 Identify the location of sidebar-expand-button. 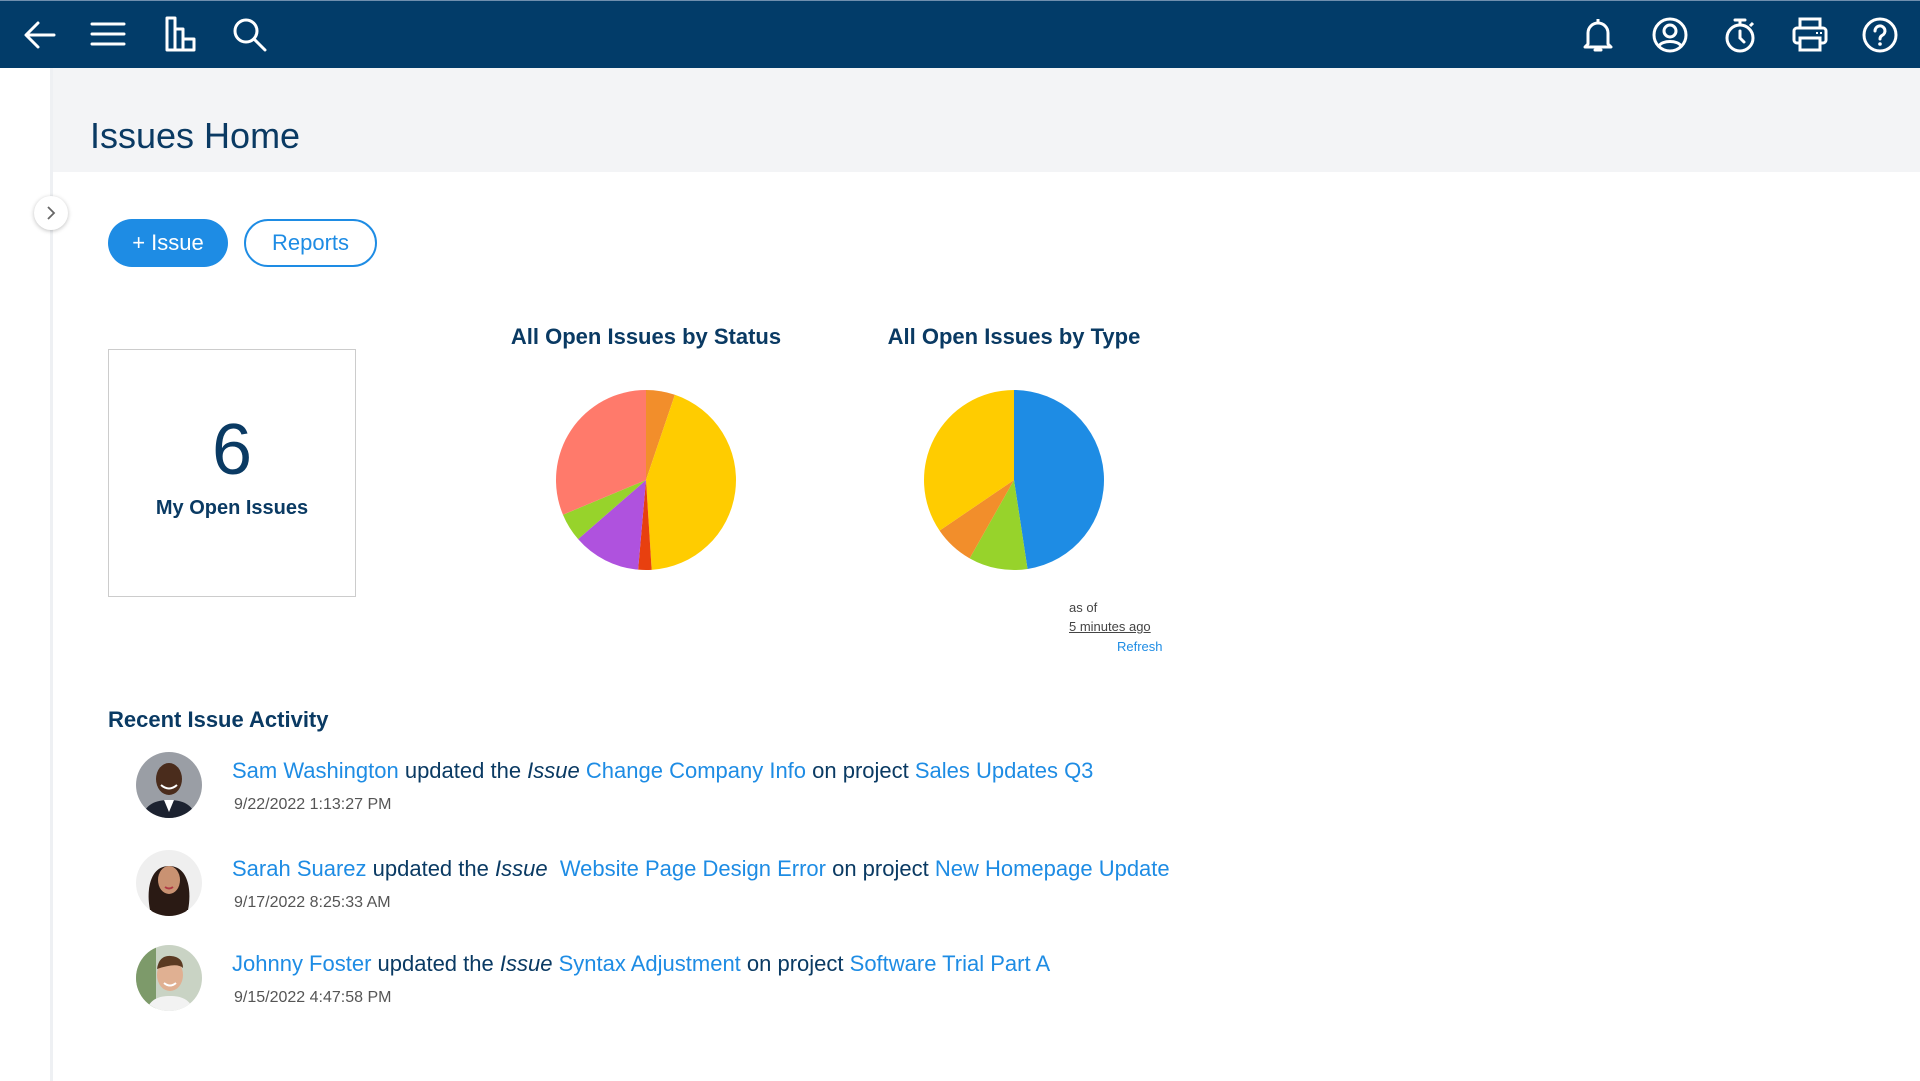
(51, 213).